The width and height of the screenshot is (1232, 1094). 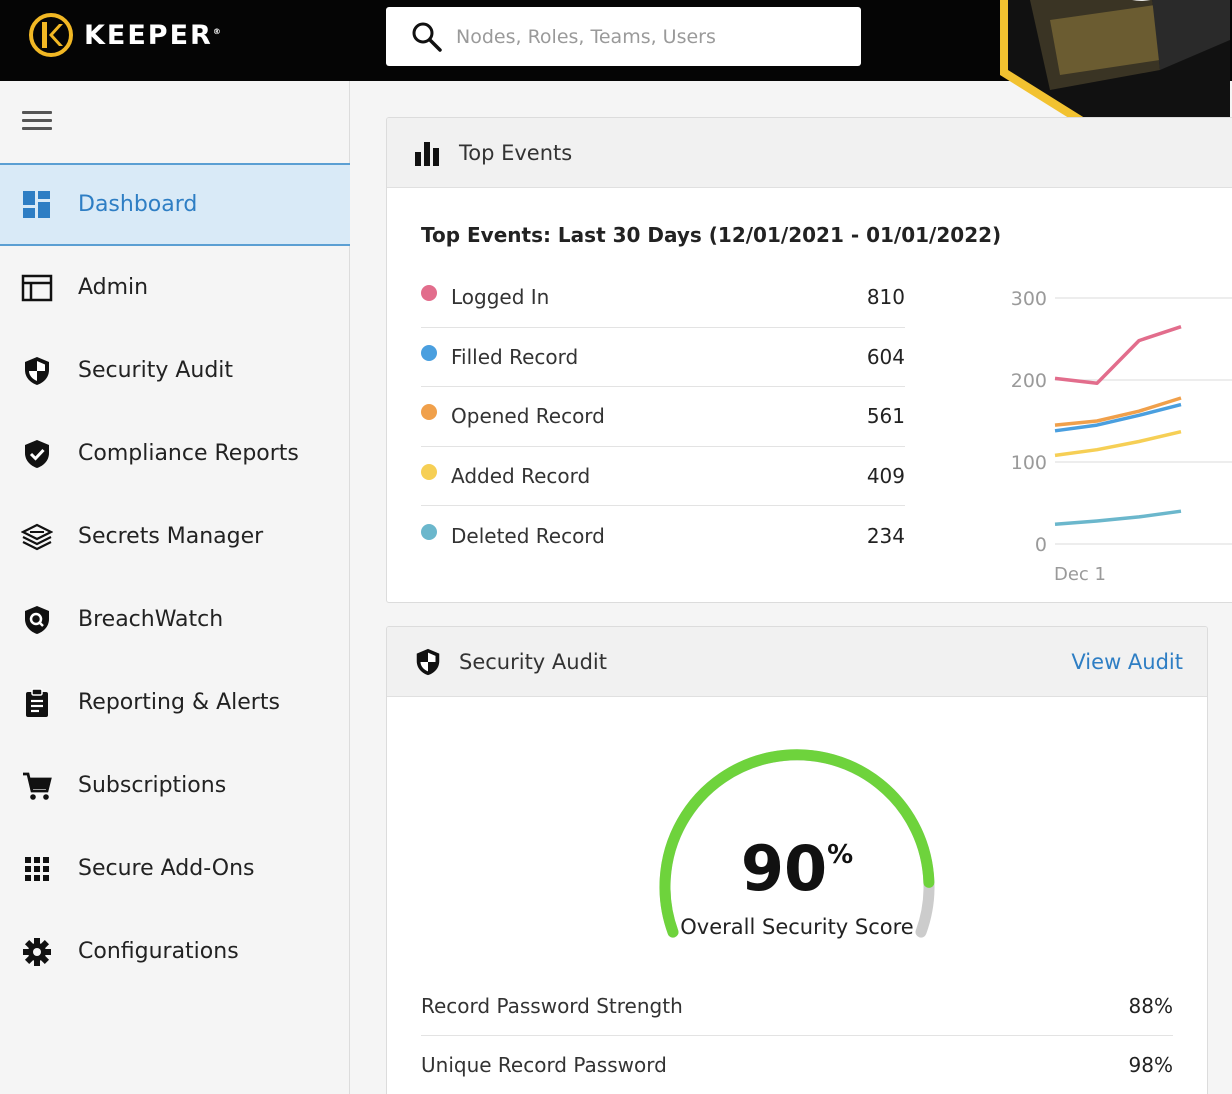 I want to click on sidebar-item-label: Subscriptions, so click(x=152, y=785).